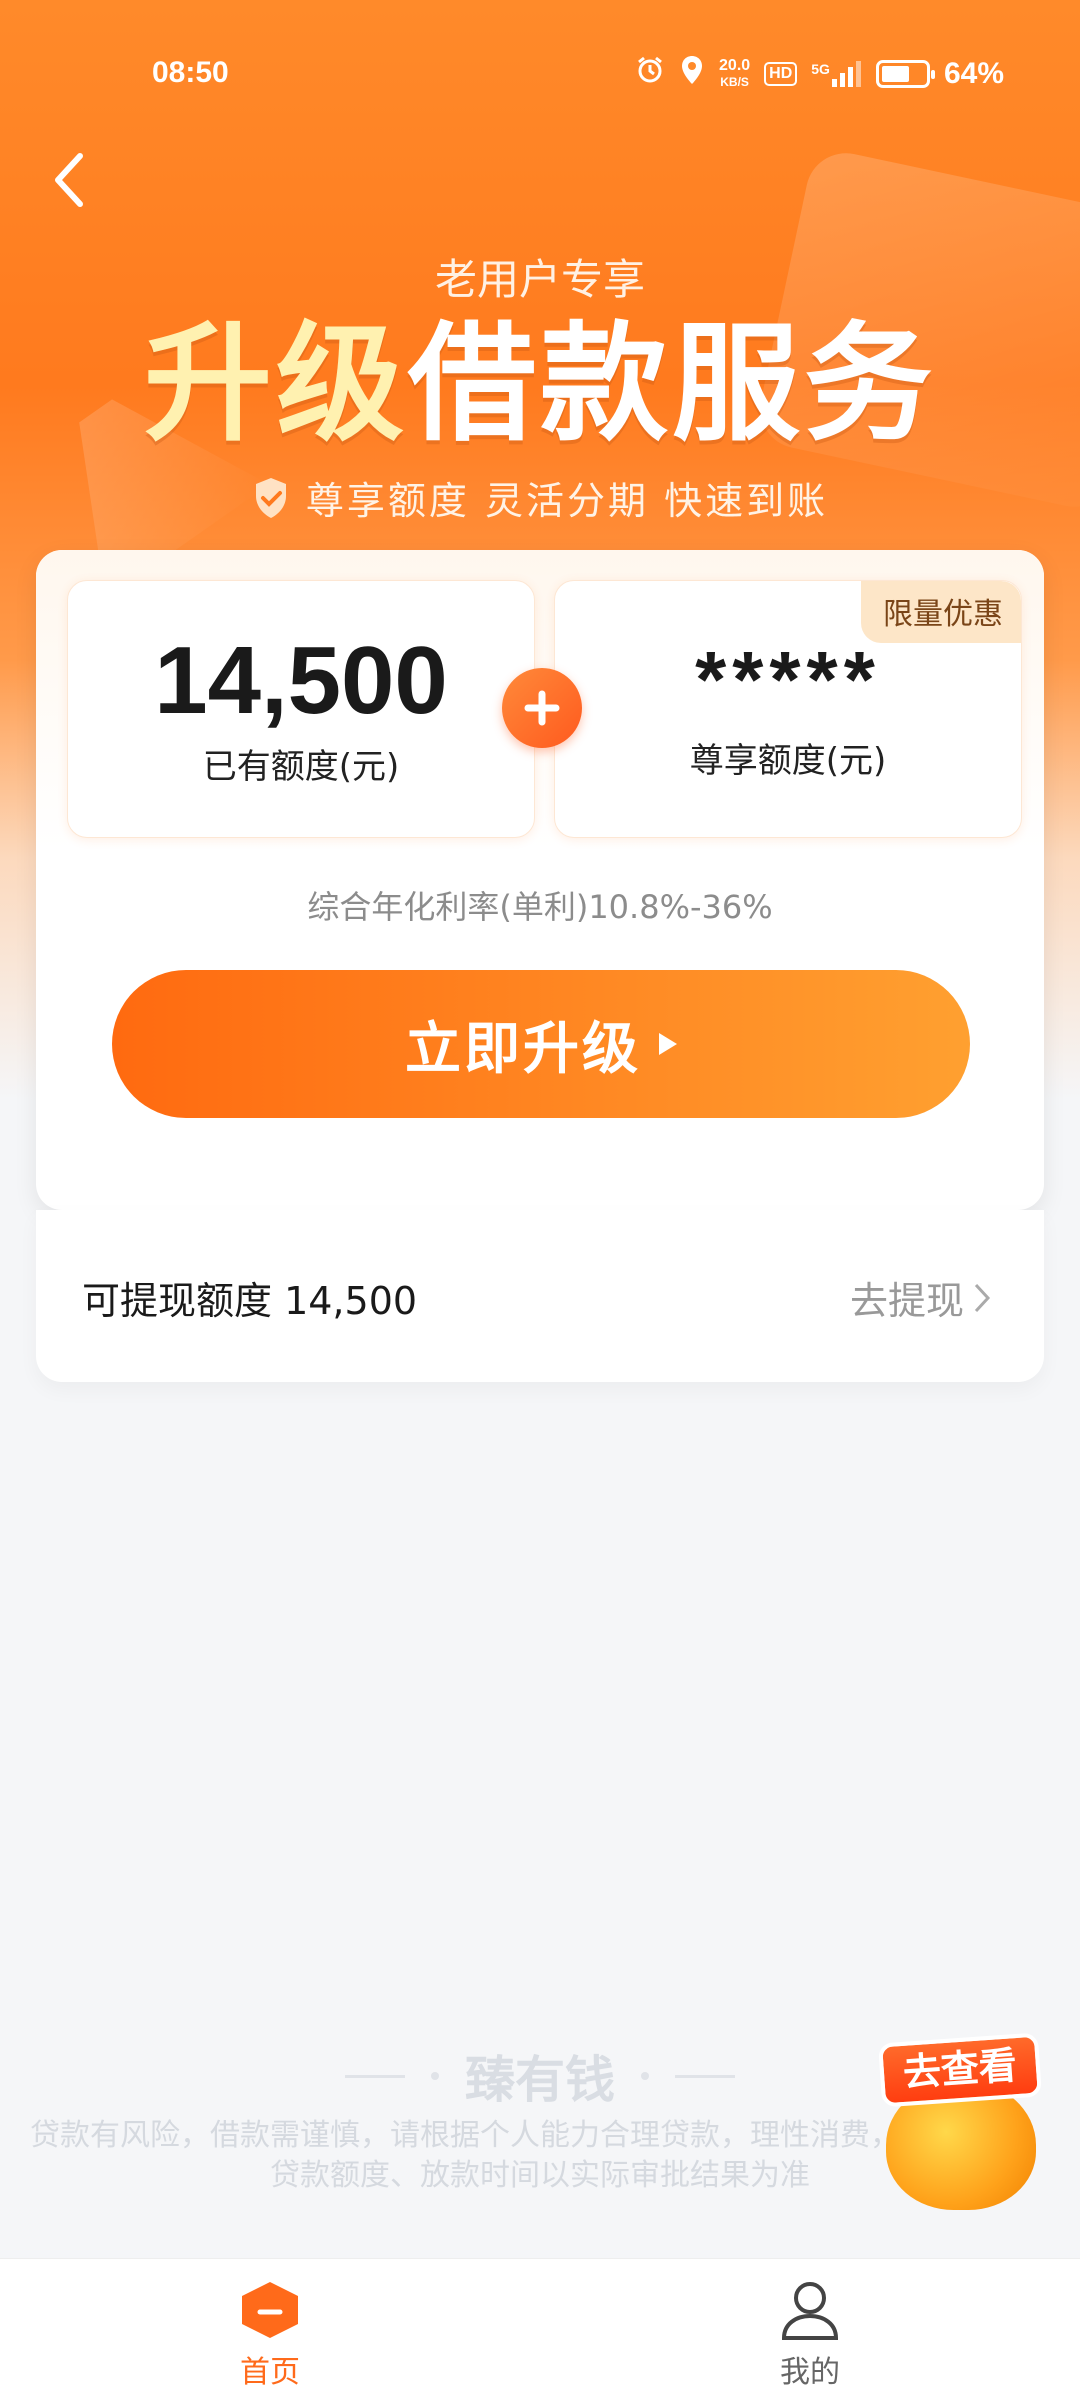 The height and width of the screenshot is (2400, 1080). Describe the element at coordinates (542, 708) in the screenshot. I see `plus-icon` at that location.